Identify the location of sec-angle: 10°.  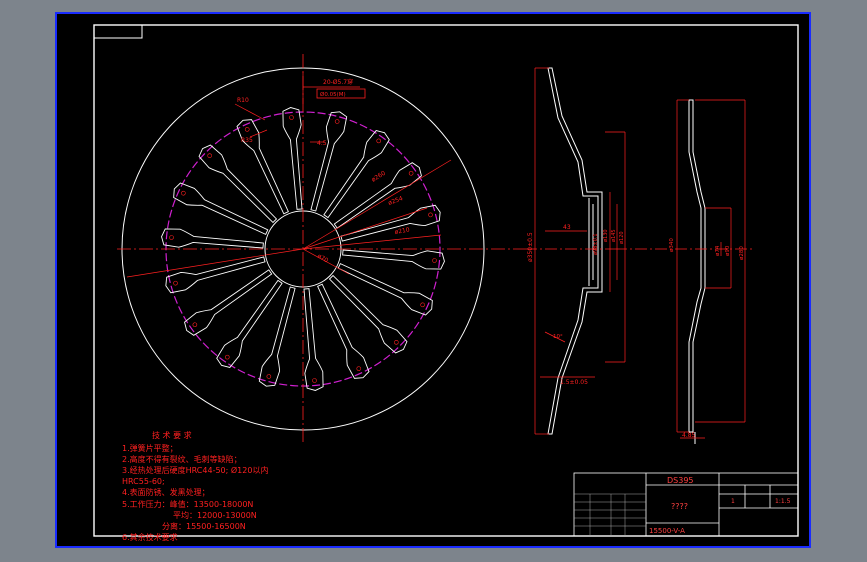
(558, 337).